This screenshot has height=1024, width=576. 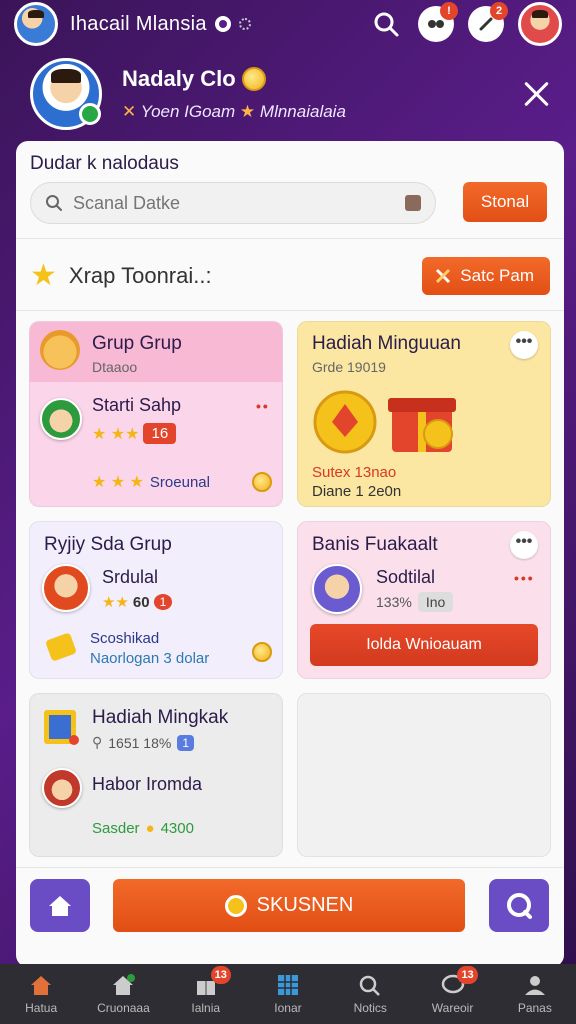 What do you see at coordinates (123, 985) in the screenshot?
I see `house-plus-icon` at bounding box center [123, 985].